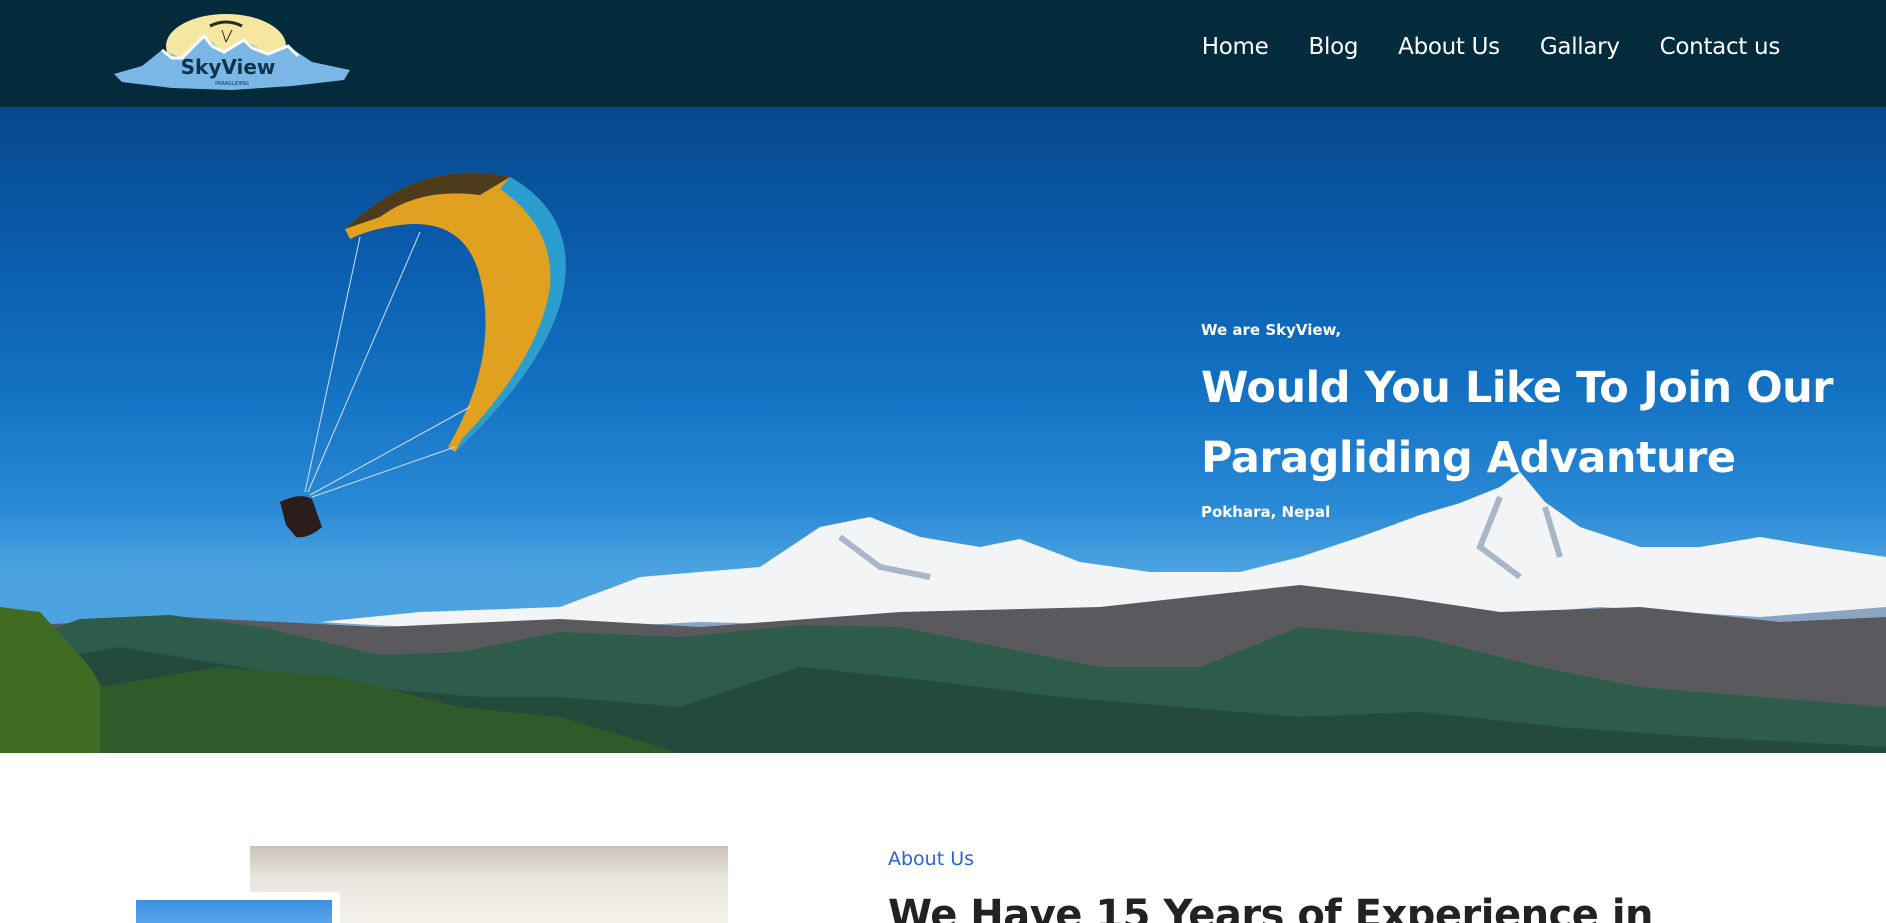 This screenshot has height=923, width=1886. I want to click on logo-graphic: SkyView PARAGLIDING, so click(232, 52).